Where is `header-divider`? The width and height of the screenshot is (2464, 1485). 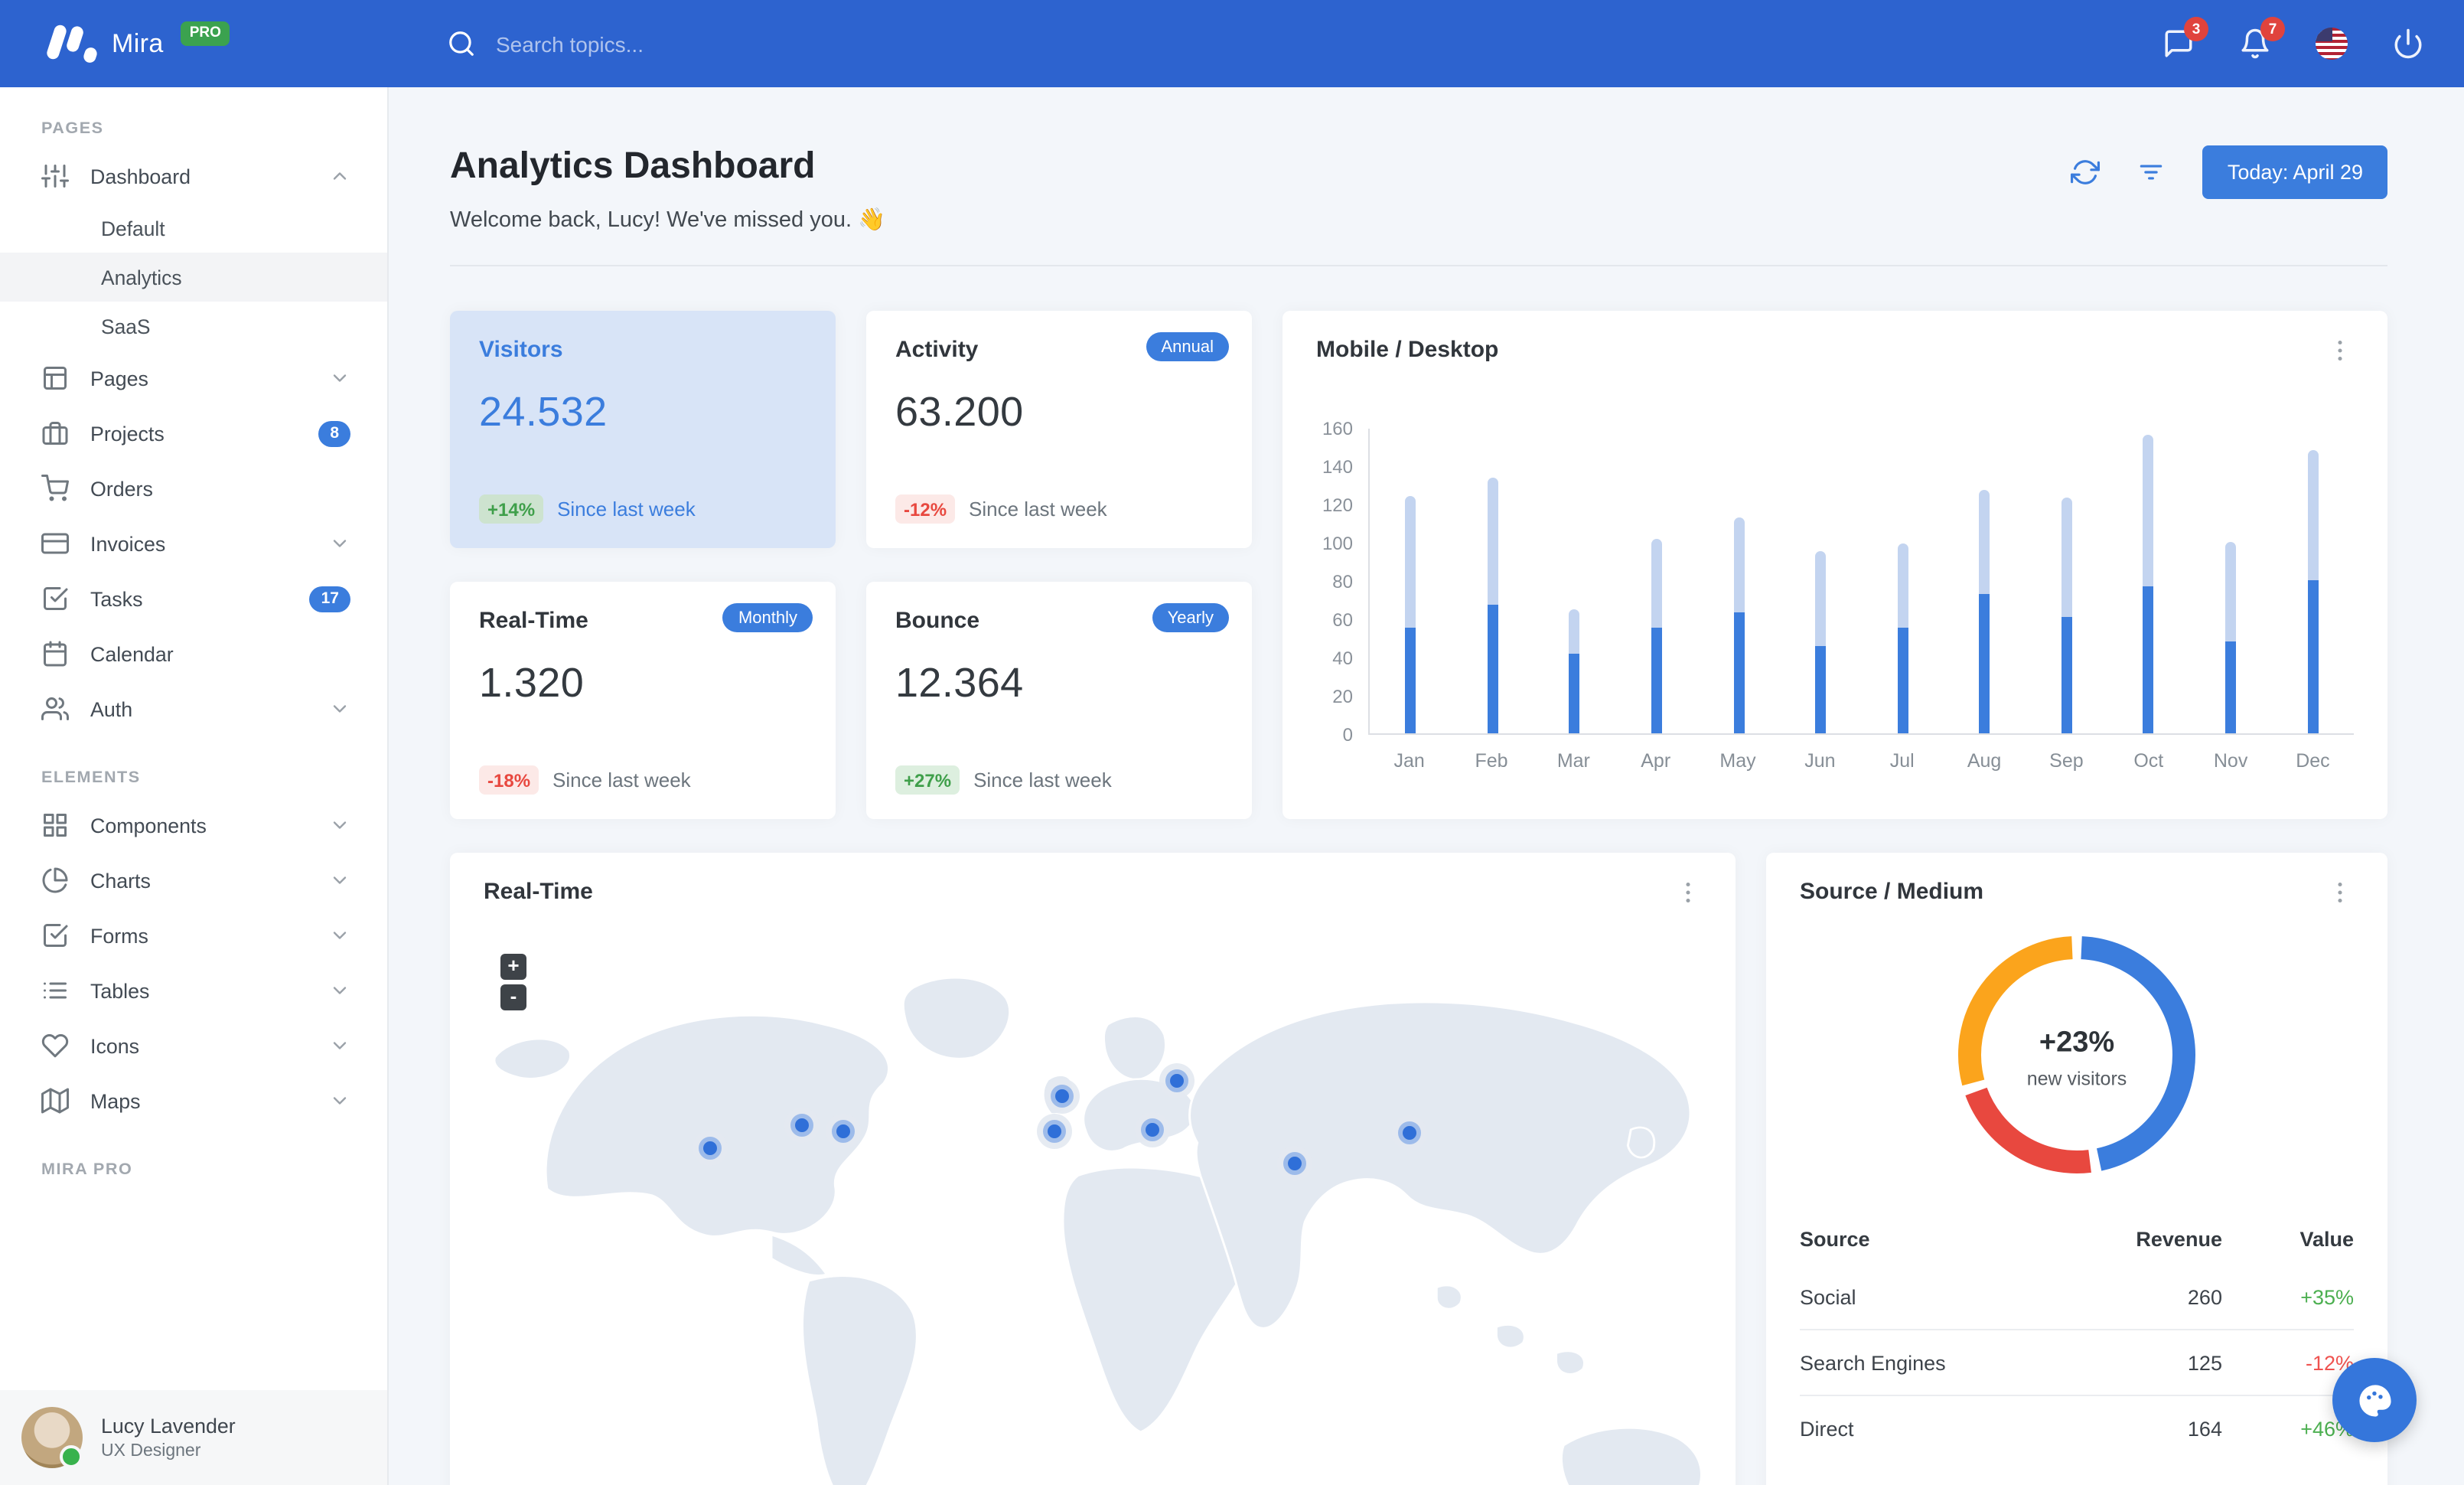
header-divider is located at coordinates (1418, 265).